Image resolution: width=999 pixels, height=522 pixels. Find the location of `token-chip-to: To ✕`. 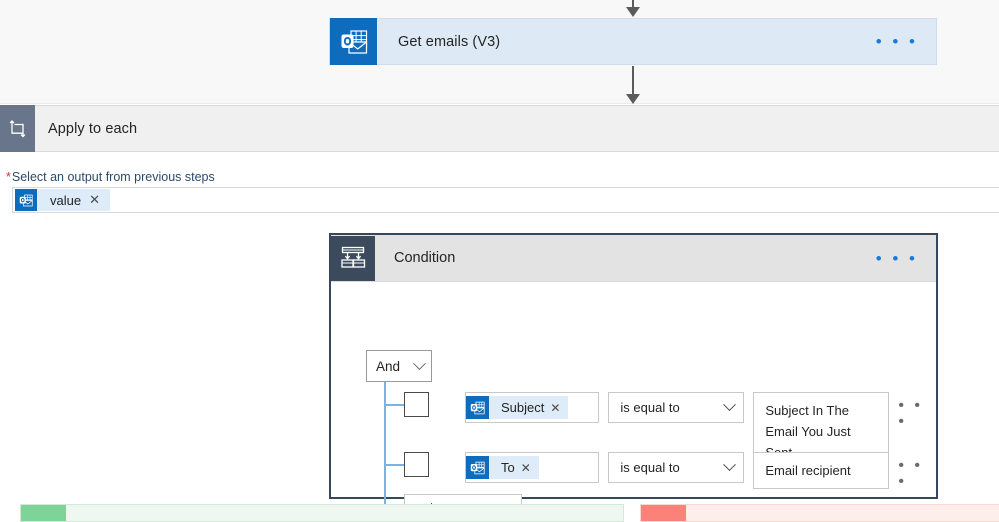

token-chip-to: To ✕ is located at coordinates (502, 467).